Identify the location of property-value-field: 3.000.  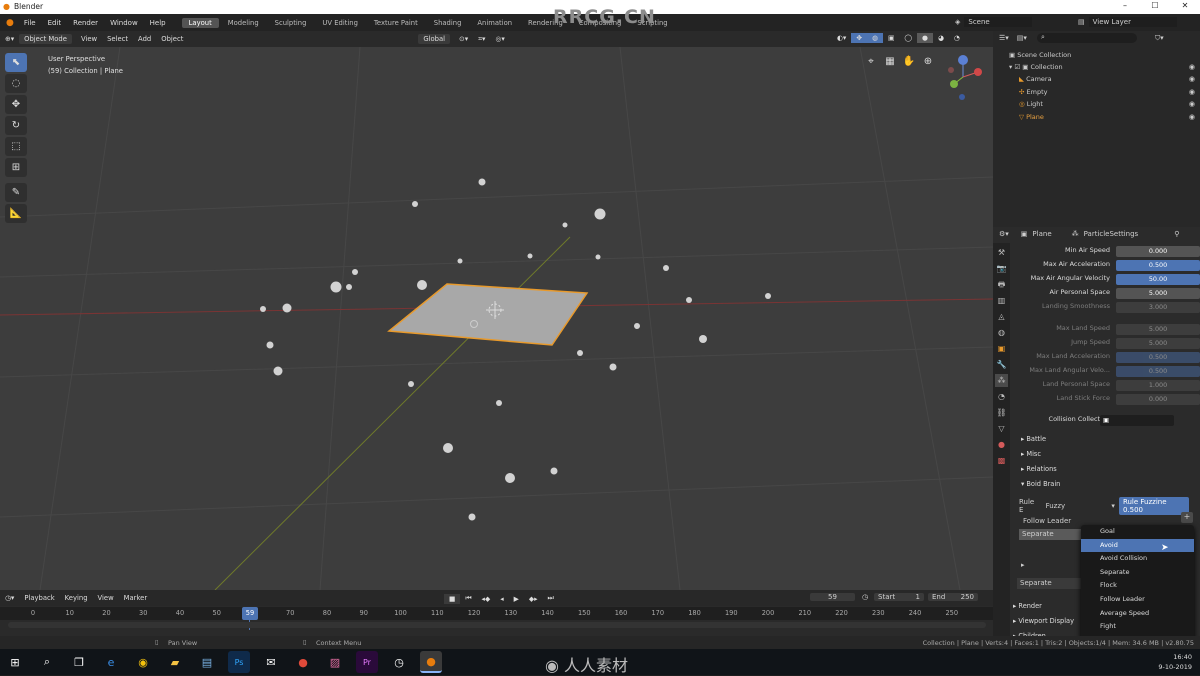
(1158, 307).